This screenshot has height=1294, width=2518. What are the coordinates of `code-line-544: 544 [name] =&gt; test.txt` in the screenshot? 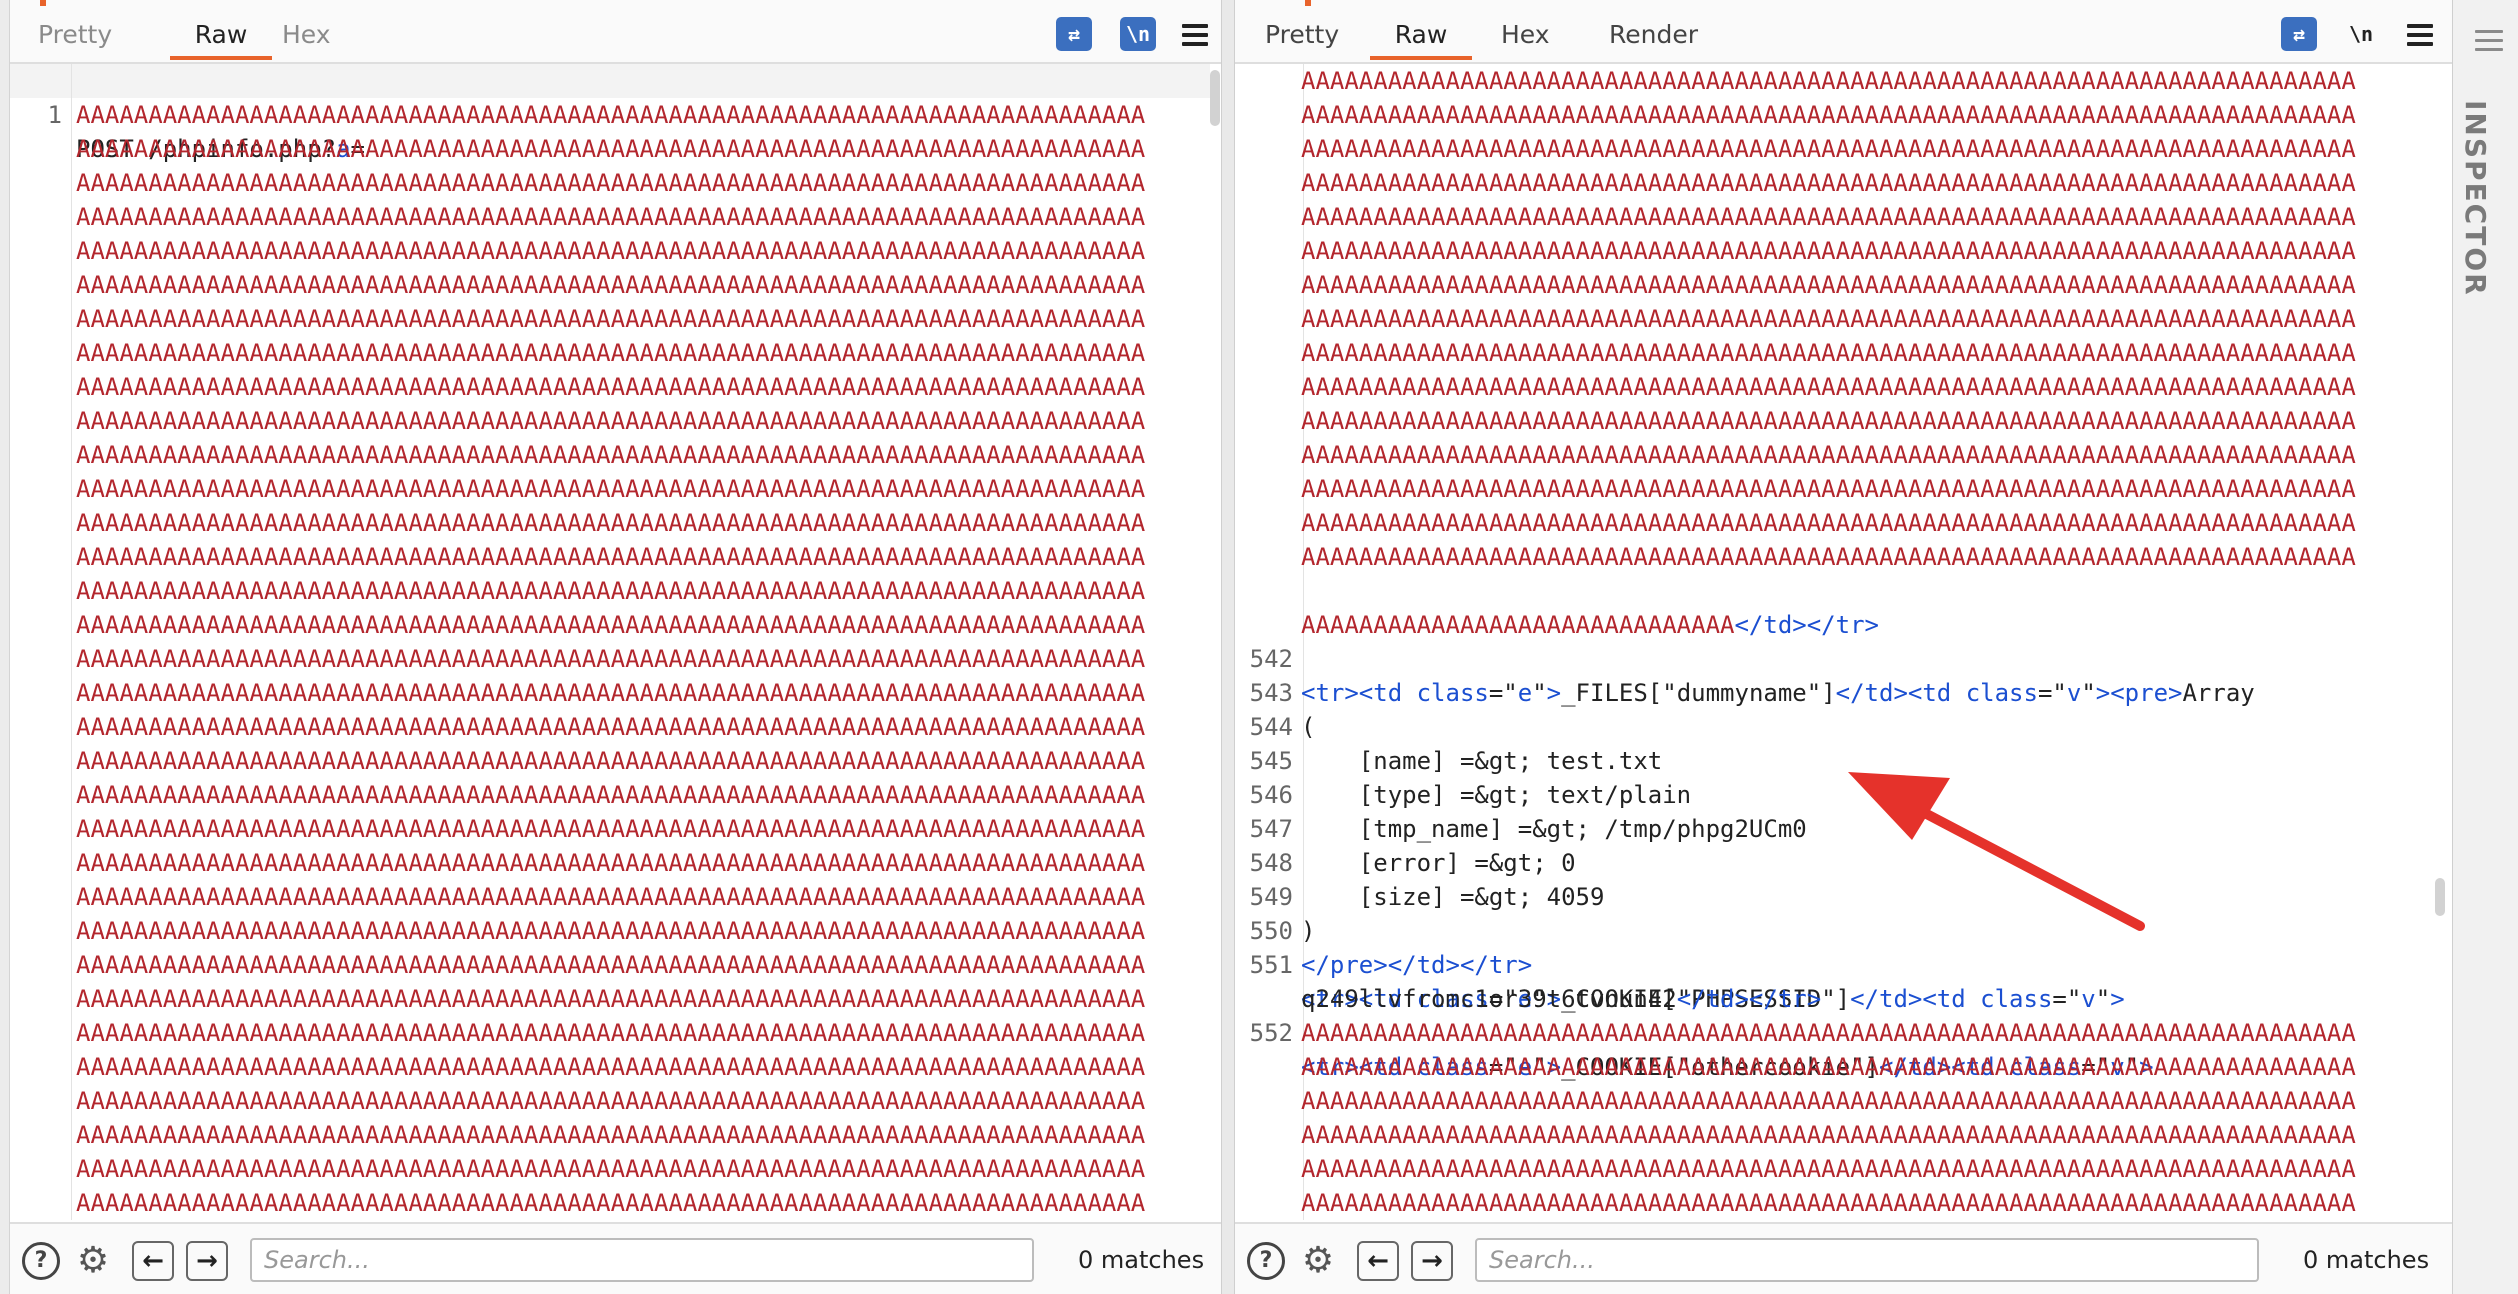 It's located at (1449, 725).